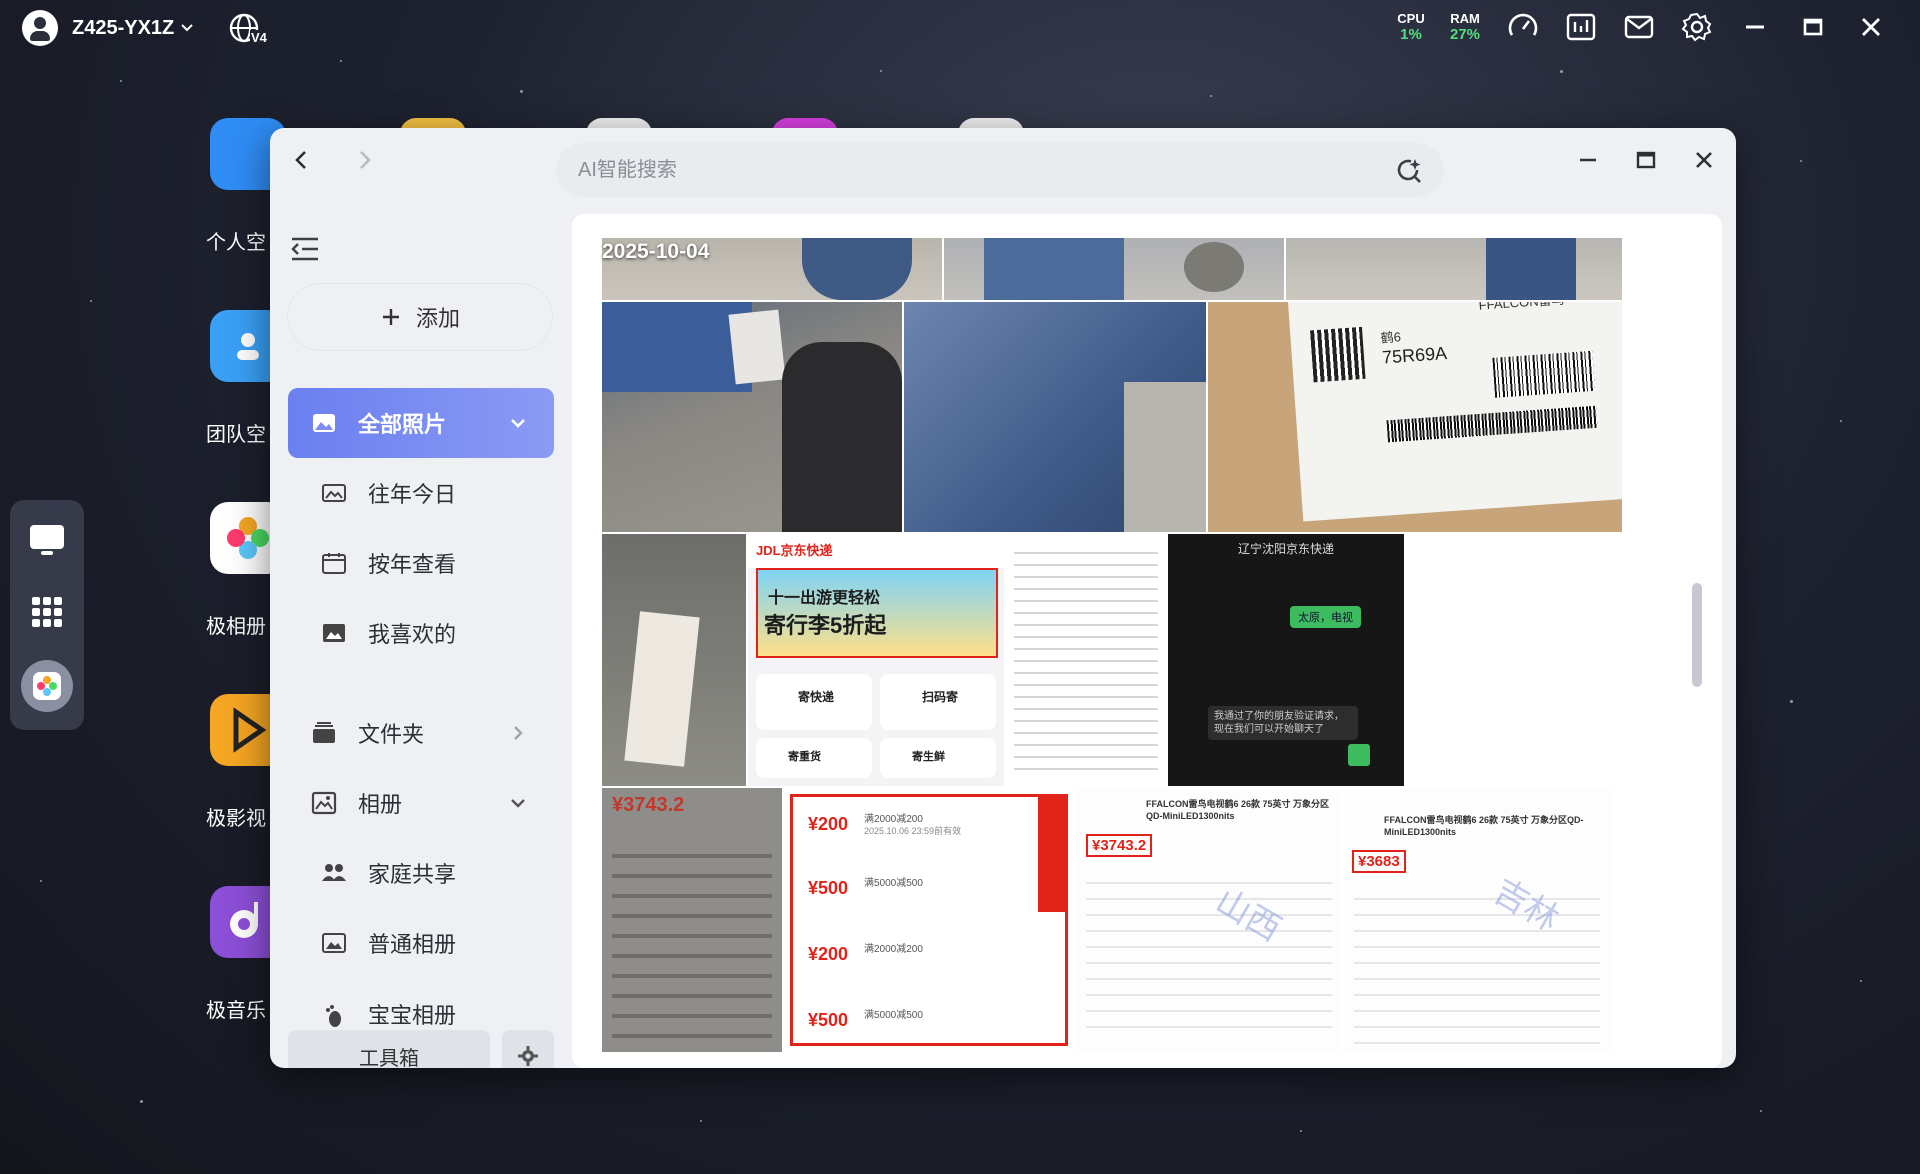 The height and width of the screenshot is (1174, 1920). Describe the element at coordinates (390, 317) in the screenshot. I see `plus-icon` at that location.